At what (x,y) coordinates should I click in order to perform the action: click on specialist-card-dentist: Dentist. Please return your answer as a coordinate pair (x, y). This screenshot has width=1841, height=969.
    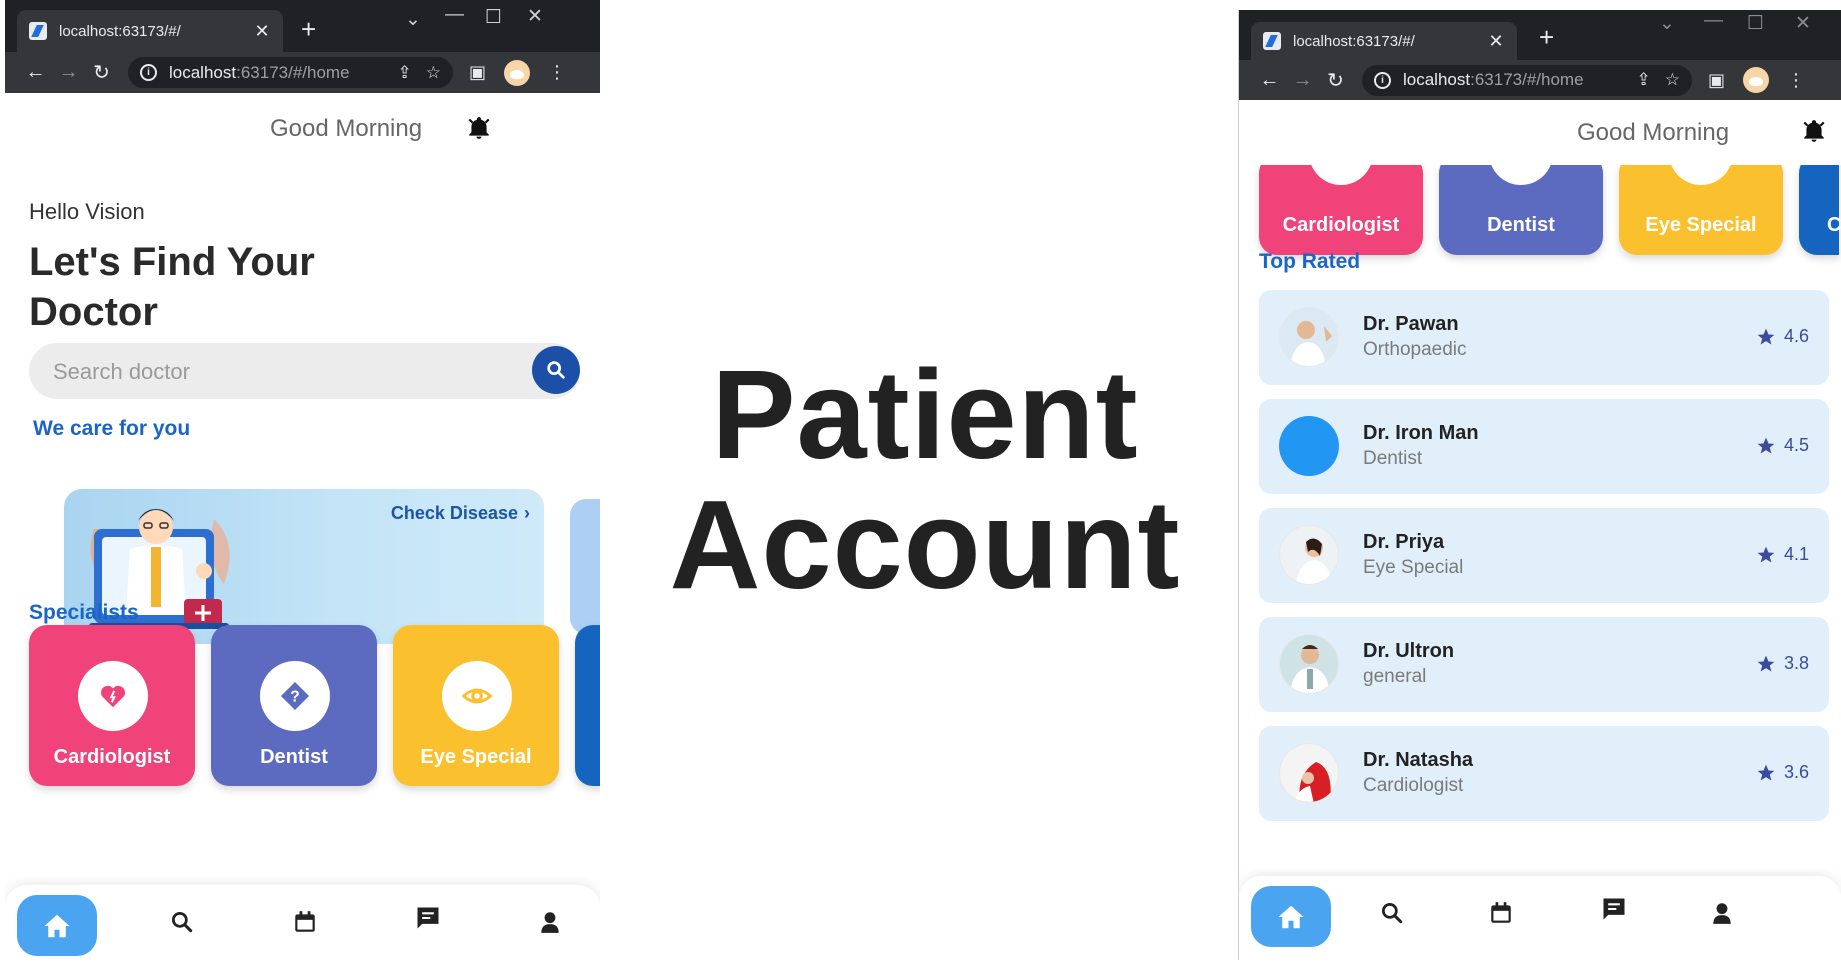
    Looking at the image, I should click on (1521, 210).